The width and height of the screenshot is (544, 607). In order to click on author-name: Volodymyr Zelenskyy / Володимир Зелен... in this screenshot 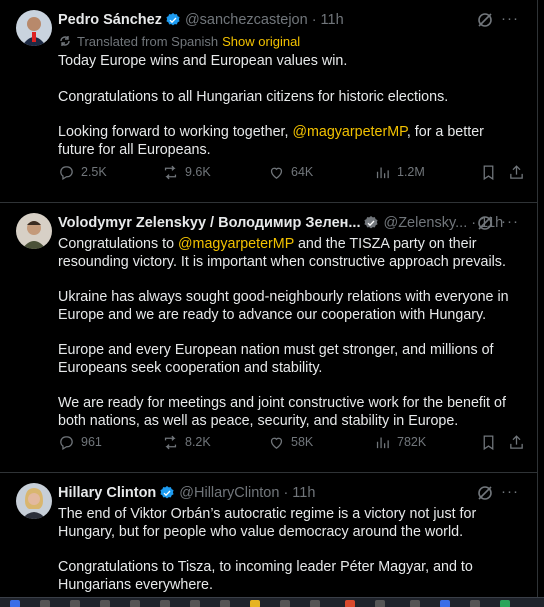, I will do `click(209, 223)`.